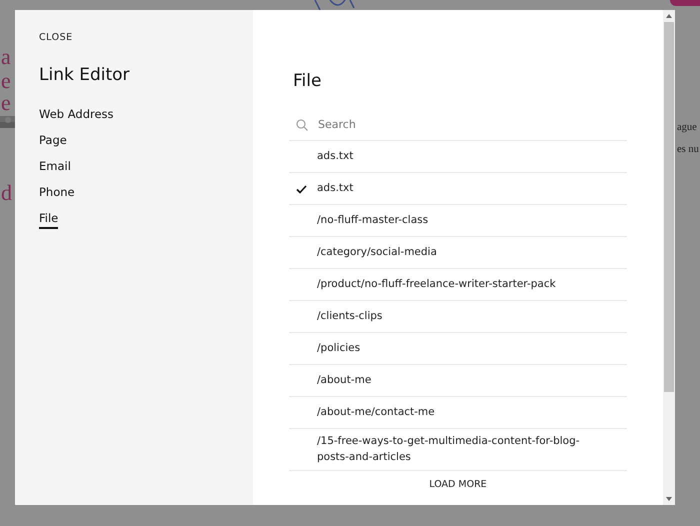  Describe the element at coordinates (48, 220) in the screenshot. I see `link-type-tab: File` at that location.